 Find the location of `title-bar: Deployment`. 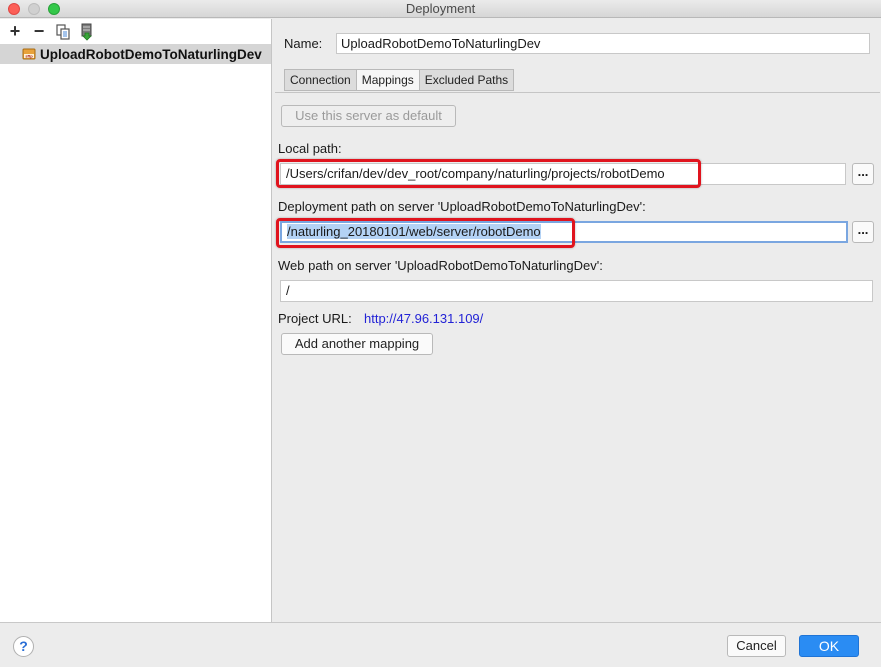

title-bar: Deployment is located at coordinates (440, 9).